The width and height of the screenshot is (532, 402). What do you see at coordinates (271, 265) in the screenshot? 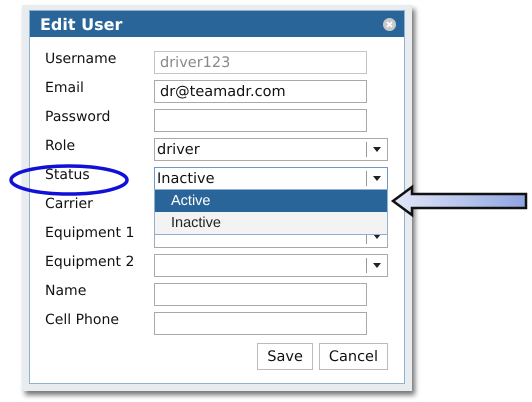
I see `dropdown-field` at bounding box center [271, 265].